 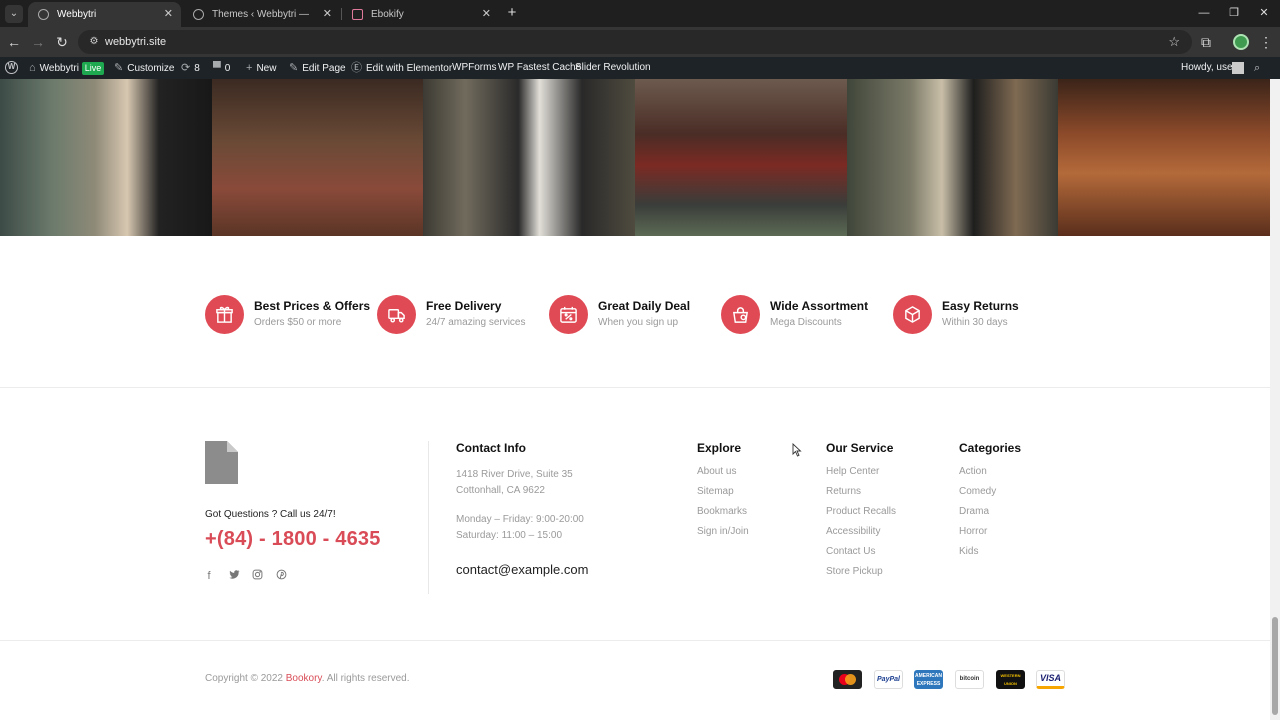 What do you see at coordinates (261, 68) in the screenshot?
I see `wp-new-link: + New` at bounding box center [261, 68].